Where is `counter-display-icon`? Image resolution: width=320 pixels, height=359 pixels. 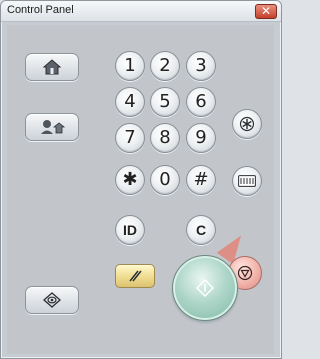
counter-display-icon is located at coordinates (247, 181).